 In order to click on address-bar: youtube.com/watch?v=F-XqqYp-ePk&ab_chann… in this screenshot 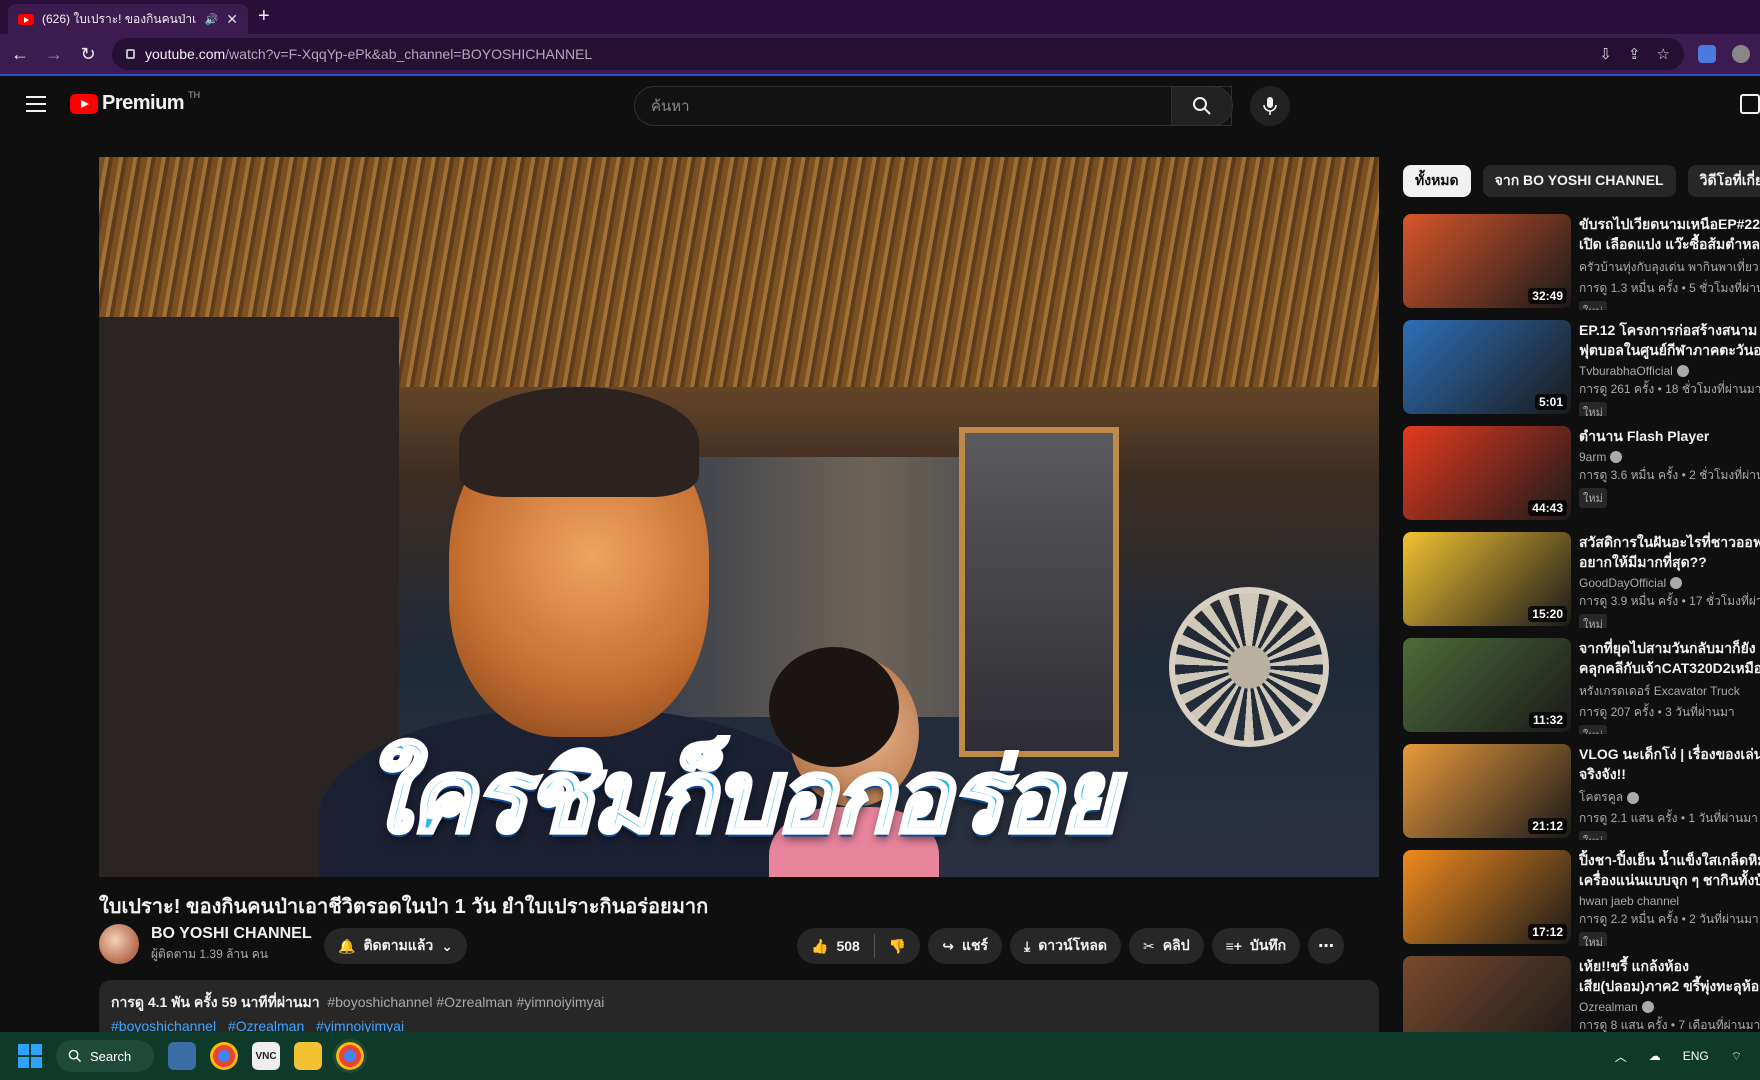, I will do `click(898, 54)`.